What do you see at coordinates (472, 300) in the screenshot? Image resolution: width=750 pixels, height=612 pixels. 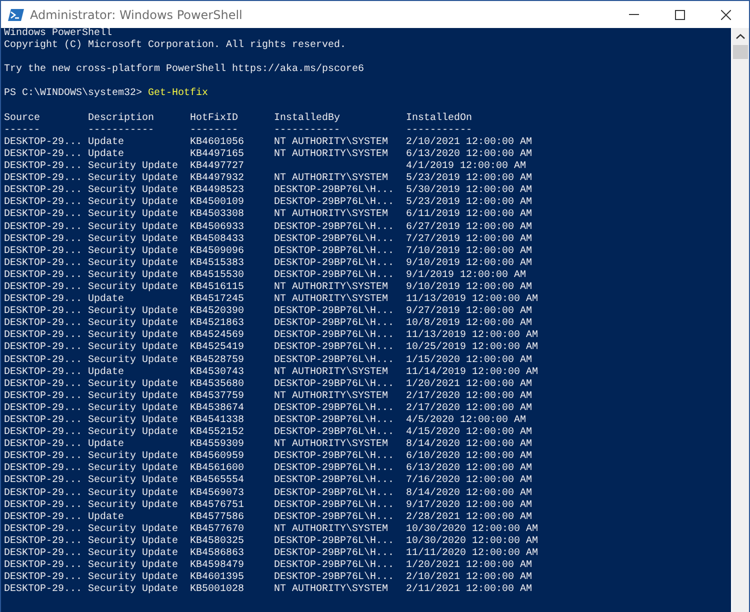 I see `table-cell: 11/13/2019 12:00:00 AM` at bounding box center [472, 300].